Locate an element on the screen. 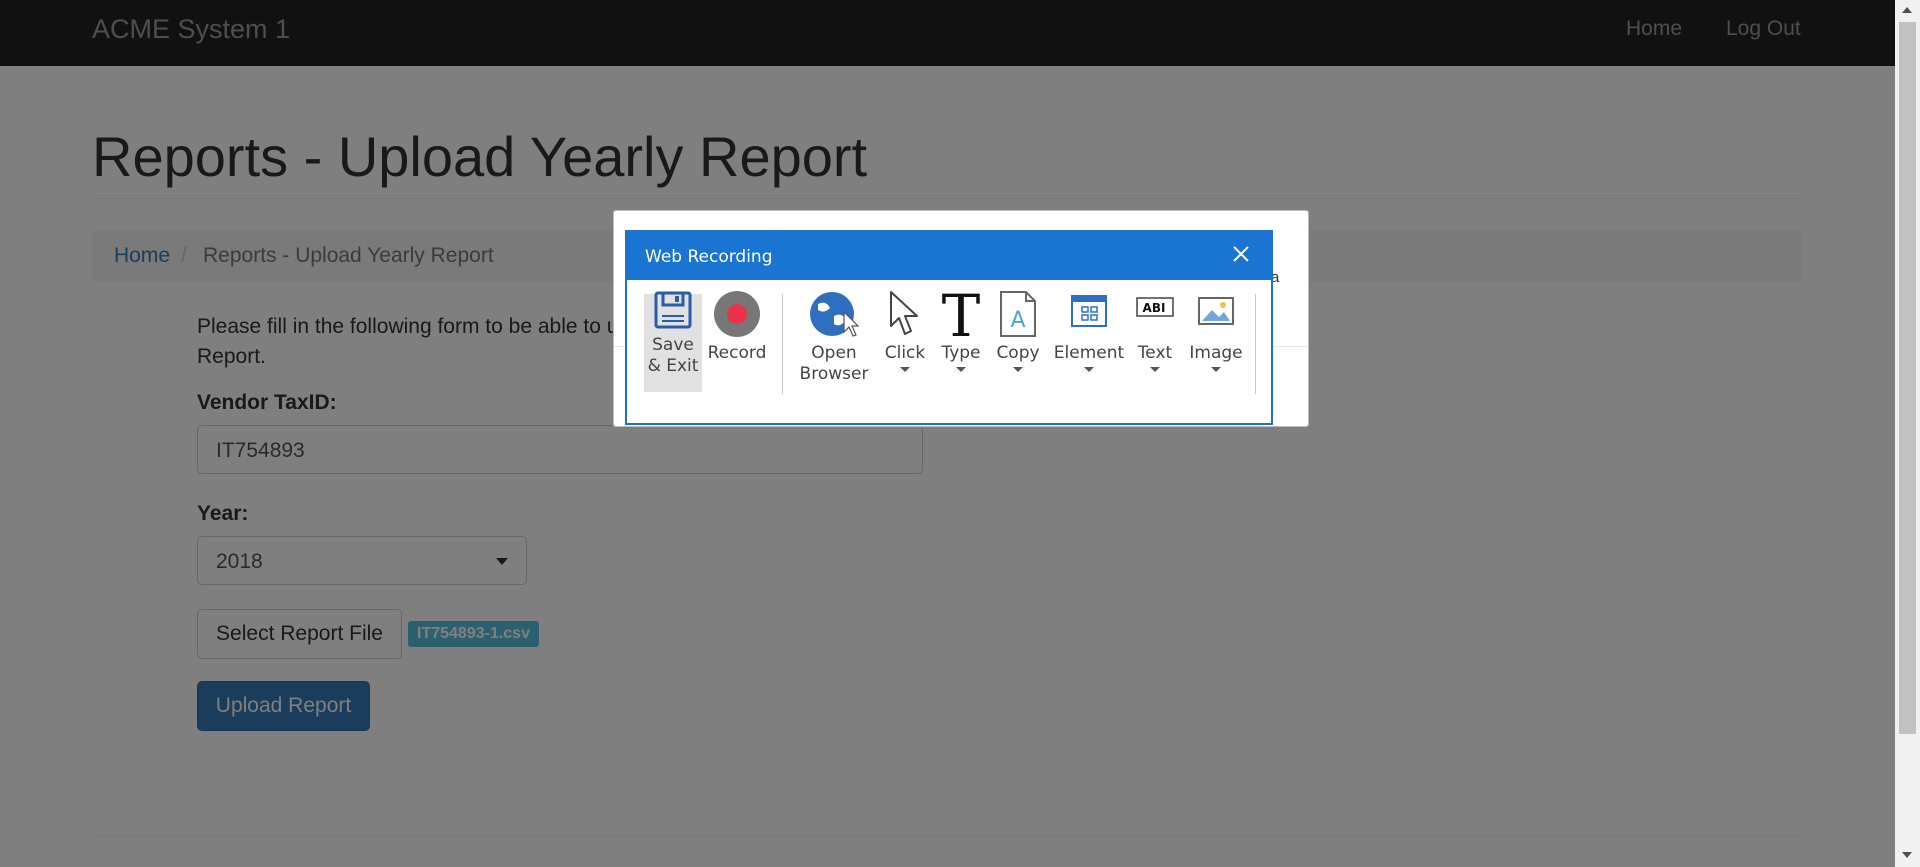  text-label: Text is located at coordinates (1155, 353).